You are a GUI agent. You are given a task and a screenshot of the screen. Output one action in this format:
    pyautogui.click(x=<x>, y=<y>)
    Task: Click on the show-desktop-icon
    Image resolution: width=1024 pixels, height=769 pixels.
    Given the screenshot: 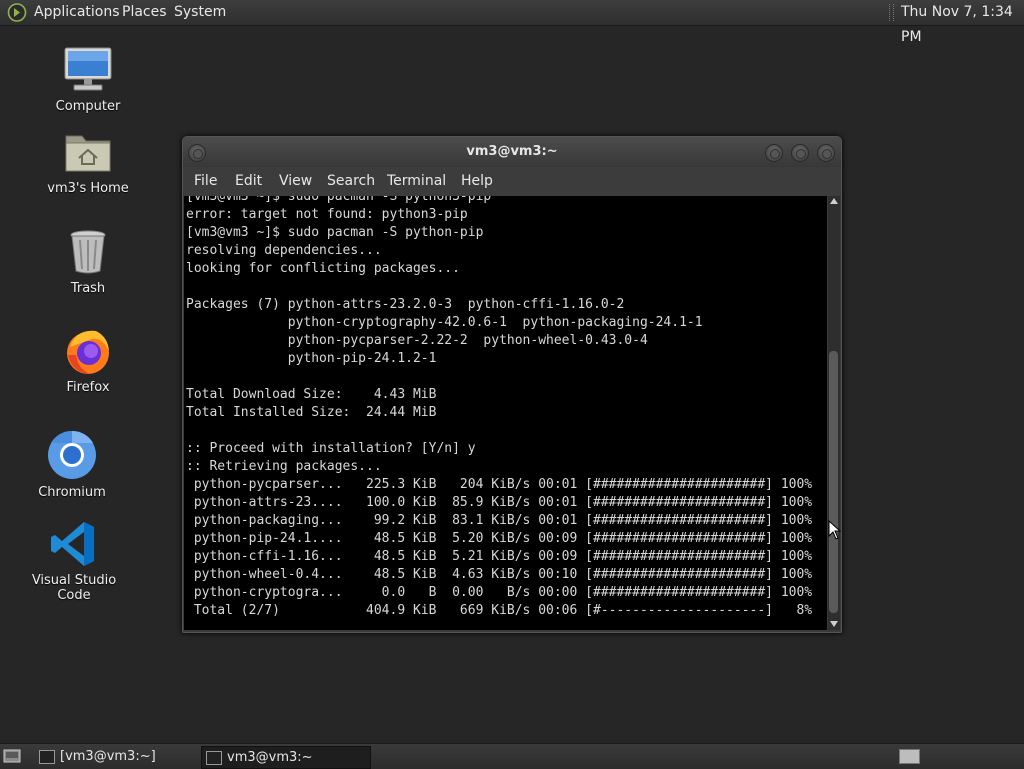 What is the action you would take?
    pyautogui.click(x=12, y=756)
    